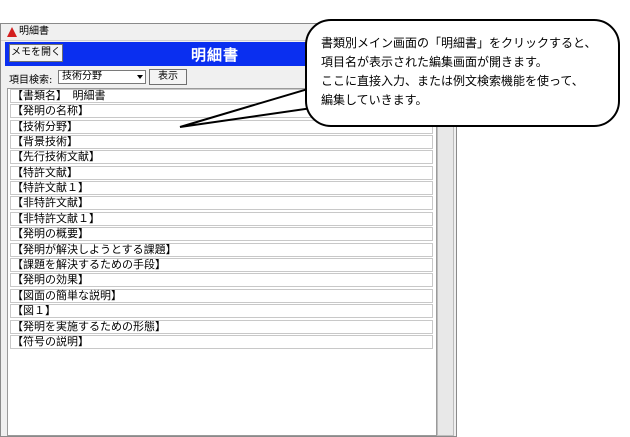 This screenshot has height=437, width=630. What do you see at coordinates (374, 100) in the screenshot?
I see `callout-line: 編集していきます。` at bounding box center [374, 100].